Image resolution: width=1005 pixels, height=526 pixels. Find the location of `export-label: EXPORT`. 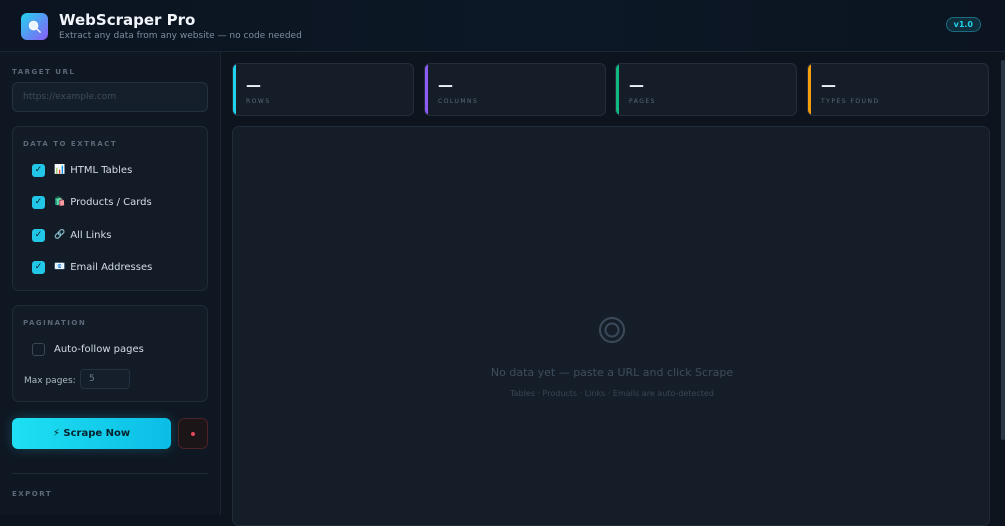

export-label: EXPORT is located at coordinates (32, 494).